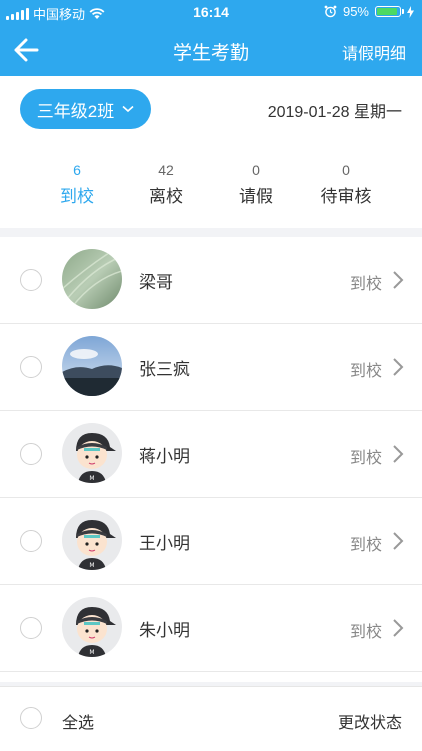  I want to click on class-selector-button: 三年级2班, so click(85, 109).